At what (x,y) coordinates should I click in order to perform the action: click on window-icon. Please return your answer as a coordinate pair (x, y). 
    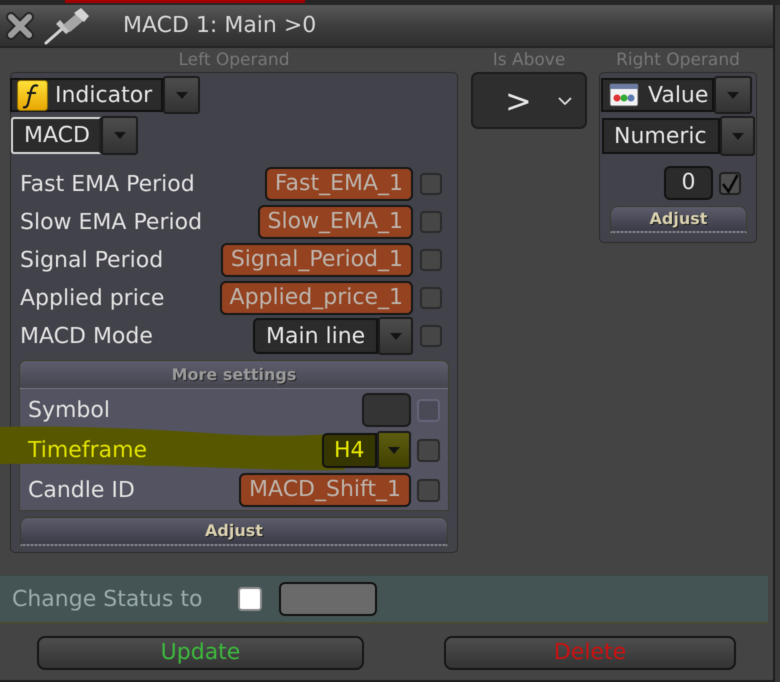
    Looking at the image, I should click on (624, 95).